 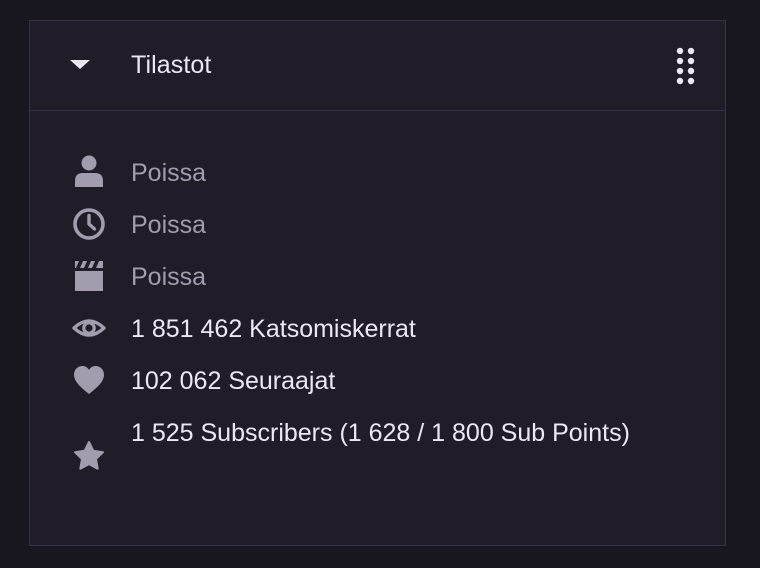 I want to click on panel-header: Tilastot, so click(x=377, y=66).